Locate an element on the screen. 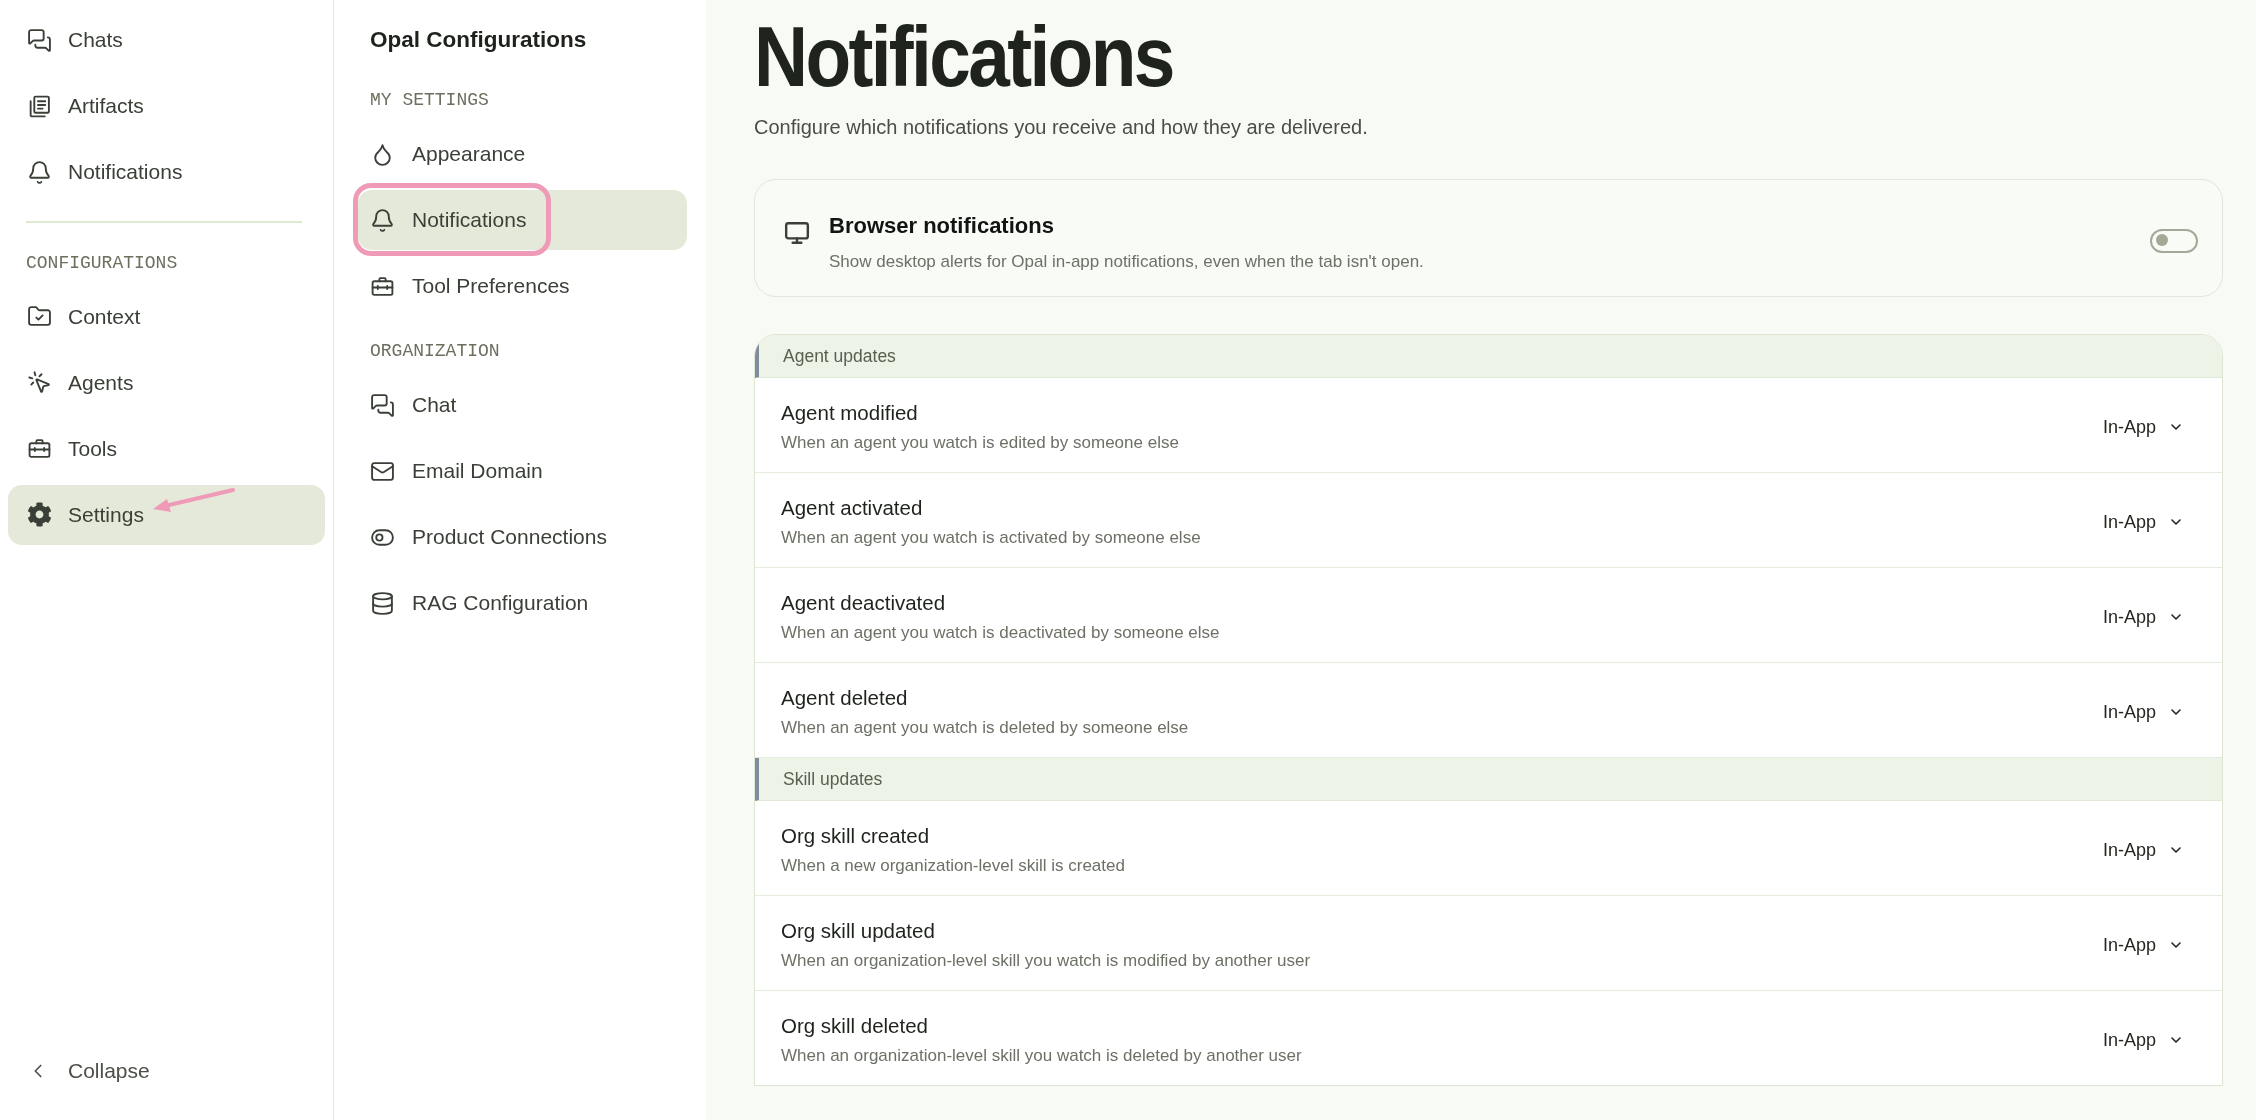  section-label: ORGANIZATION is located at coordinates (435, 351).